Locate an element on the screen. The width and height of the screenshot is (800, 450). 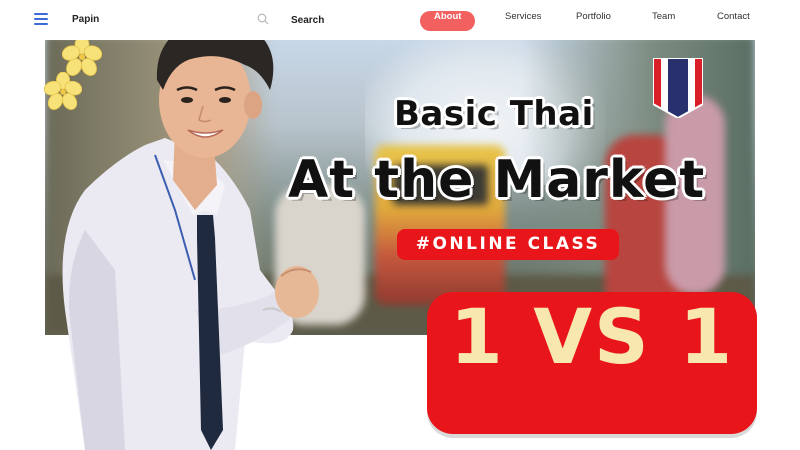
nav-link-contact: Contact is located at coordinates (733, 21).